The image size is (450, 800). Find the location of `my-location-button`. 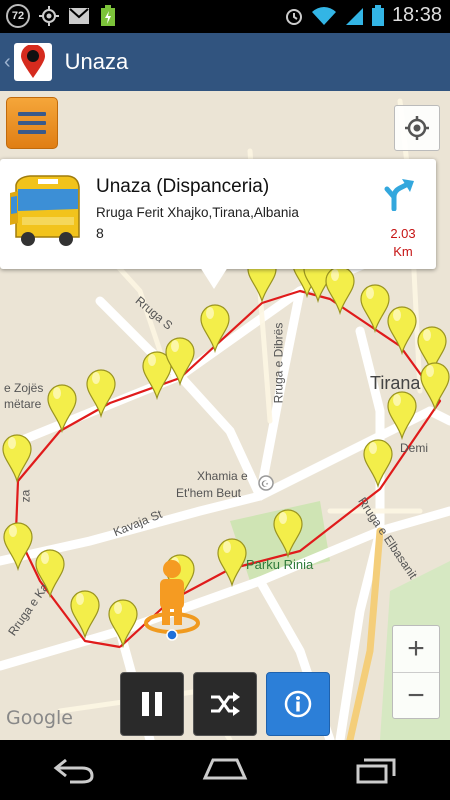

my-location-button is located at coordinates (417, 128).